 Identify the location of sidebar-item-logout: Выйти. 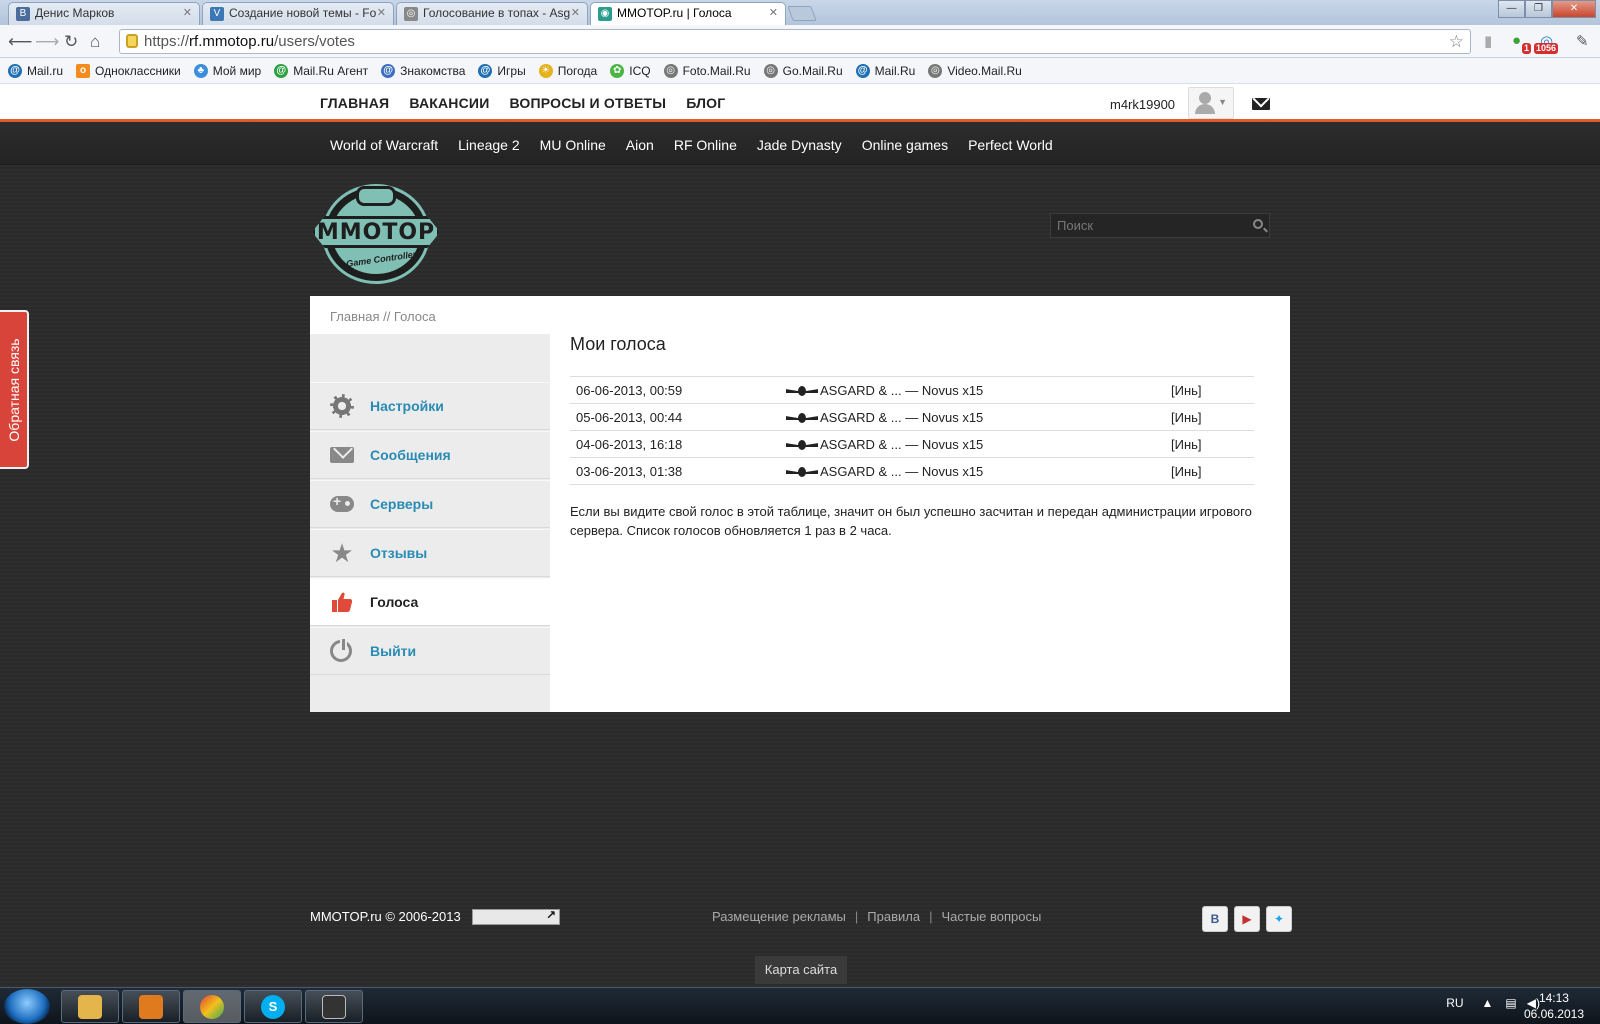
(430, 651).